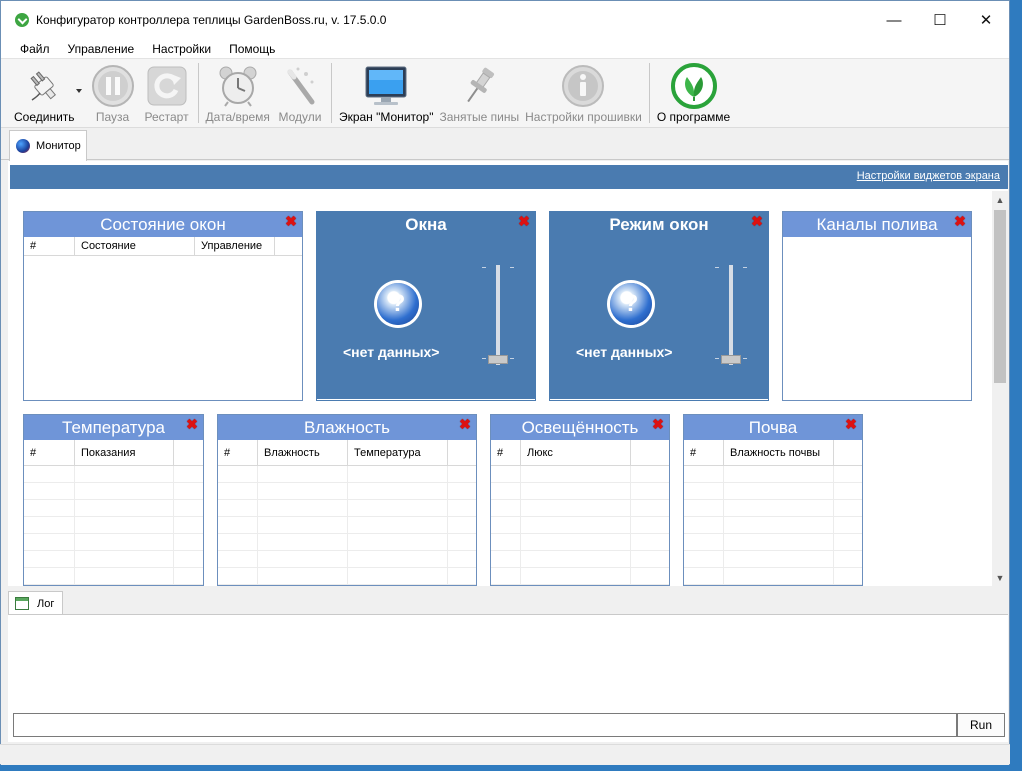 This screenshot has width=1022, height=771. Describe the element at coordinates (1000, 577) in the screenshot. I see `scroll-down-icon: ▼` at that location.